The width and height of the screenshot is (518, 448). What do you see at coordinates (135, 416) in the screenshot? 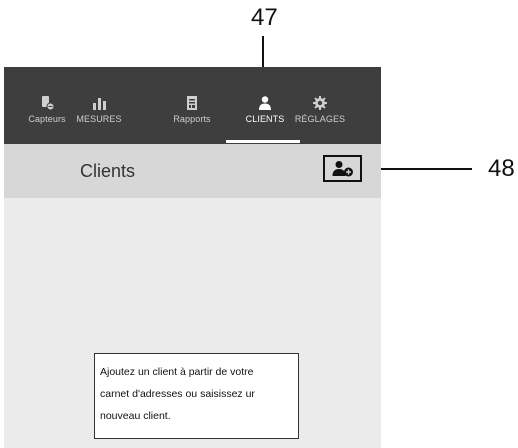
I see `hint-line: nouveau client.` at bounding box center [135, 416].